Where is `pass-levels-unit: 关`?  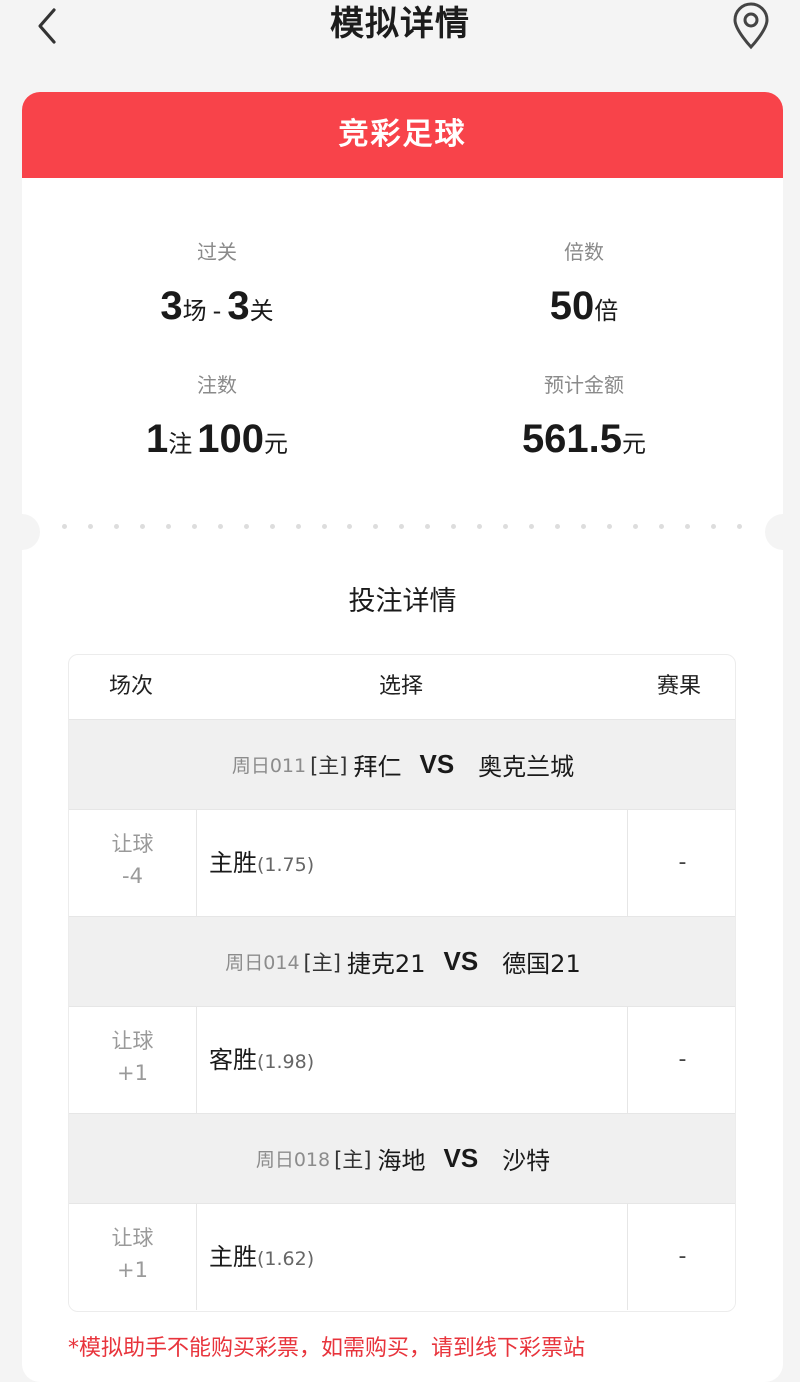 pass-levels-unit: 关 is located at coordinates (261, 311).